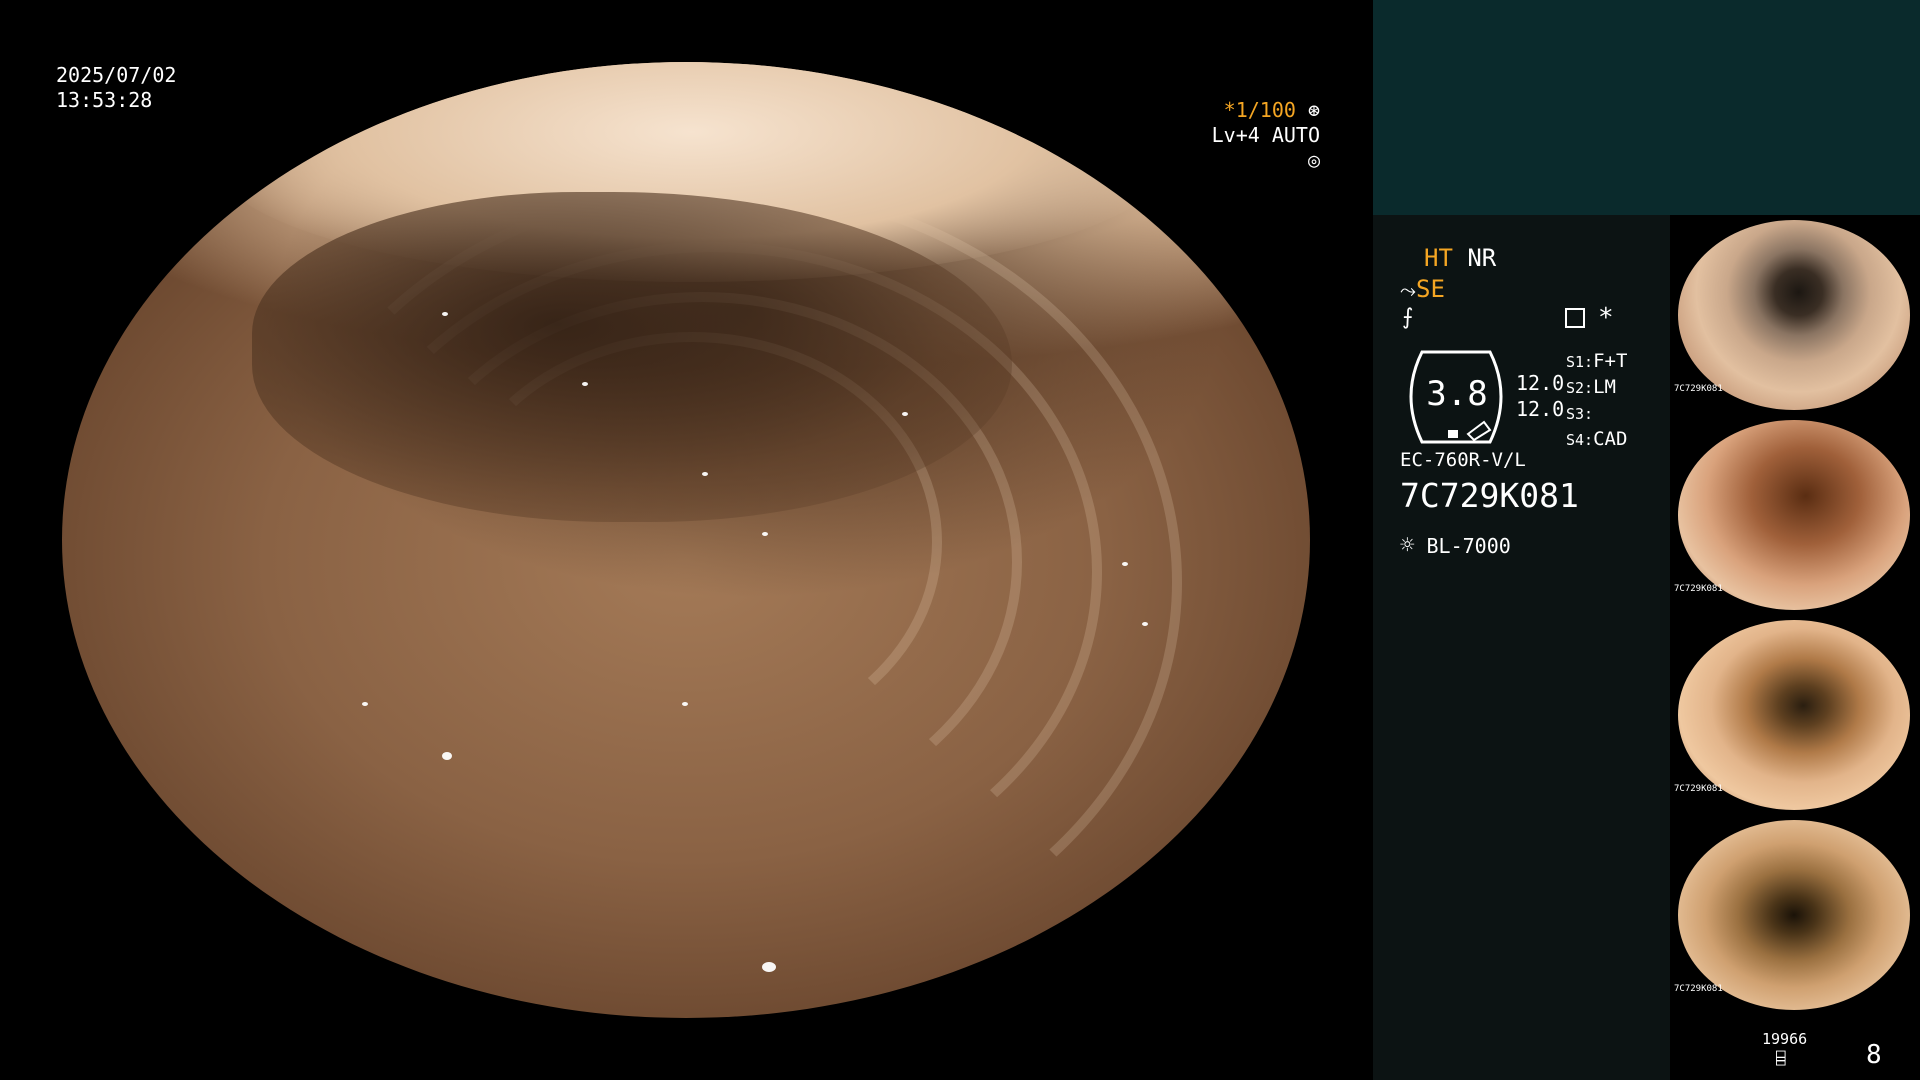  Describe the element at coordinates (686, 1049) in the screenshot. I see `frame-mask-bottom` at that location.